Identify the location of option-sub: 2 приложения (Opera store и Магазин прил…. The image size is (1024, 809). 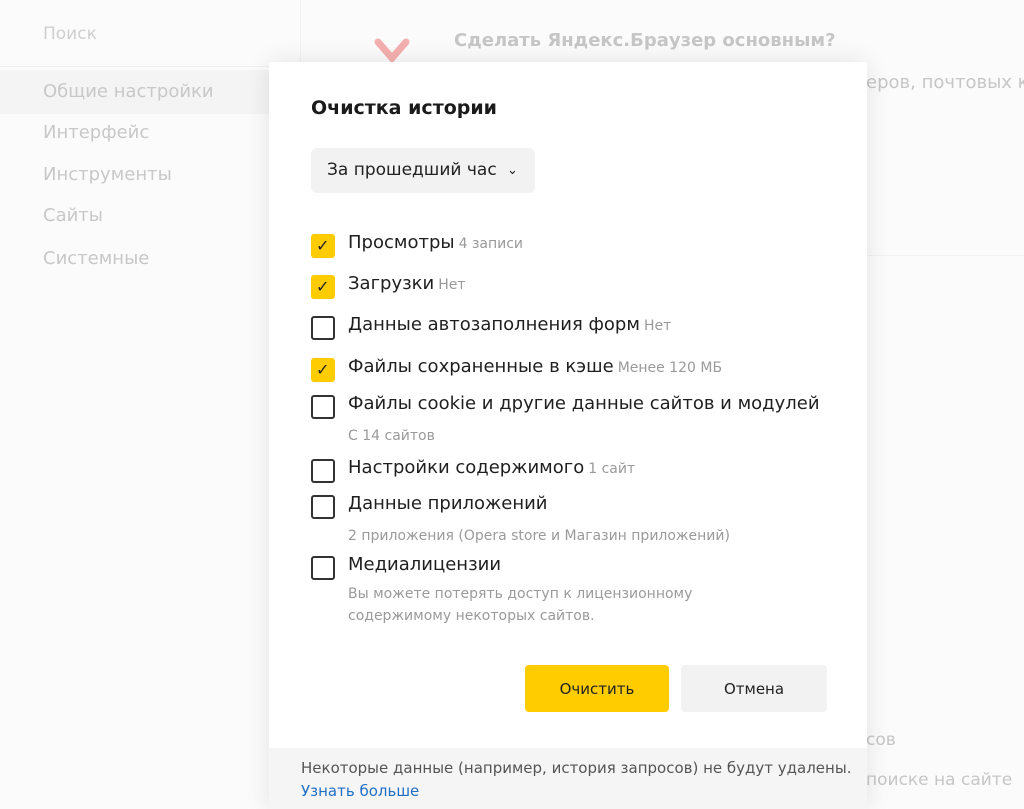
(539, 536).